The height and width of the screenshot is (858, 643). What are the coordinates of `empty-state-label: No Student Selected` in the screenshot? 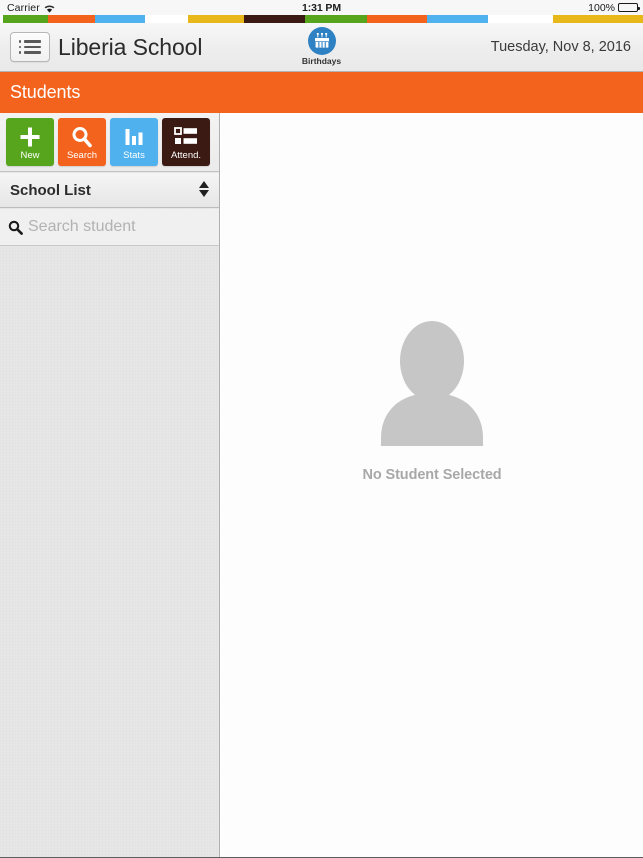 It's located at (432, 475).